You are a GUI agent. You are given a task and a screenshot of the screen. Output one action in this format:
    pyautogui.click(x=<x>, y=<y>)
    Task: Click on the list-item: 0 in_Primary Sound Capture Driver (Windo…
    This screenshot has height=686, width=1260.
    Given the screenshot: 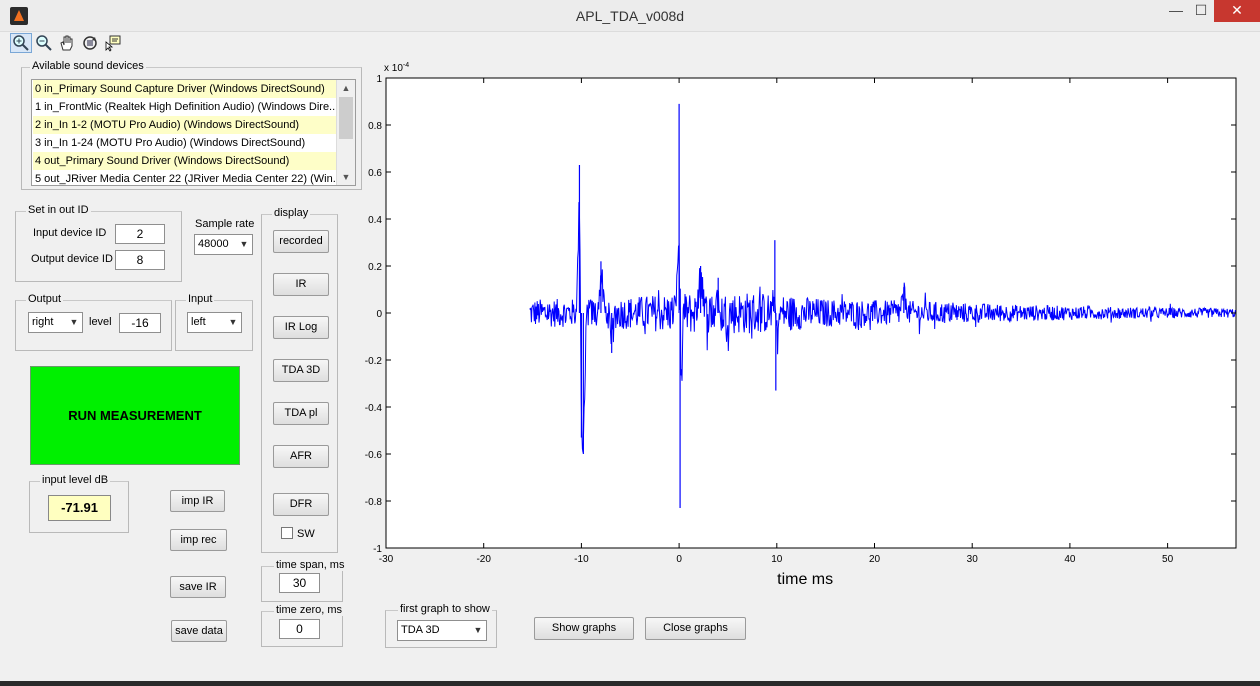 What is the action you would take?
    pyautogui.click(x=184, y=89)
    